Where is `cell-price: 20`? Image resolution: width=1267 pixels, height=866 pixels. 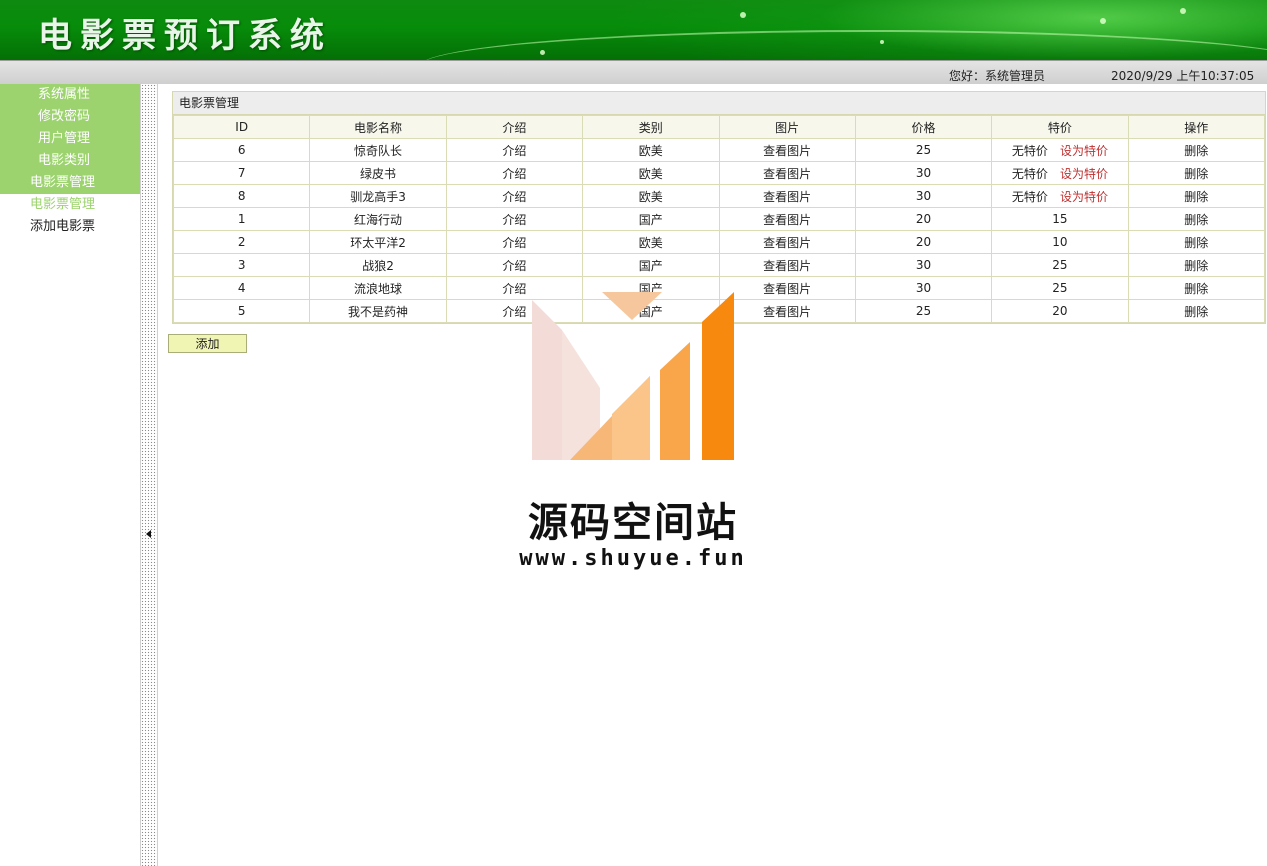 cell-price: 20 is located at coordinates (923, 219).